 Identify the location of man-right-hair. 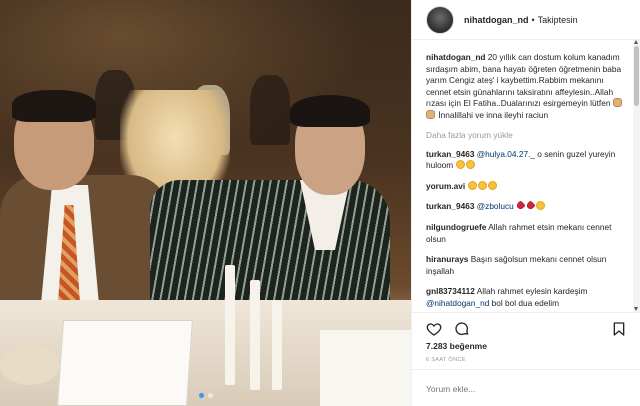
(330, 111).